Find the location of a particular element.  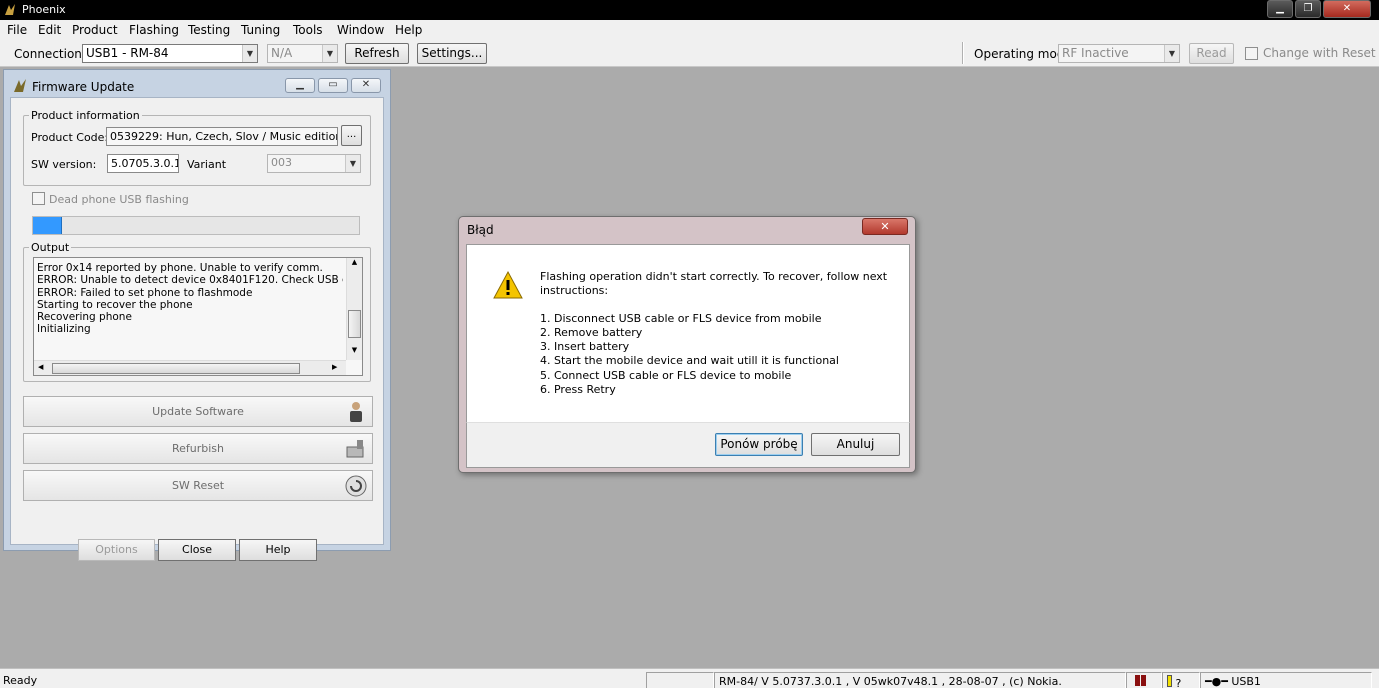

menu-product: Product is located at coordinates (95, 30).